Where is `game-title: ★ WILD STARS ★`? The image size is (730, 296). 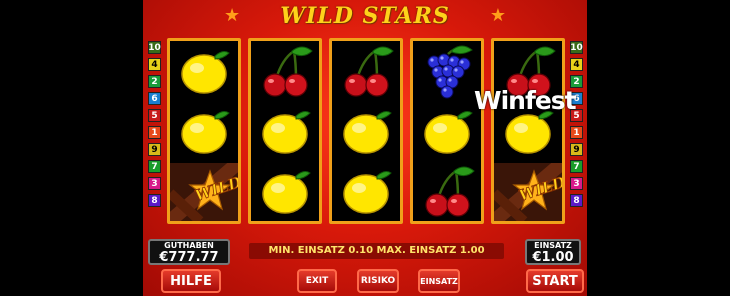
game-title: ★ WILD STARS ★ is located at coordinates (365, 16).